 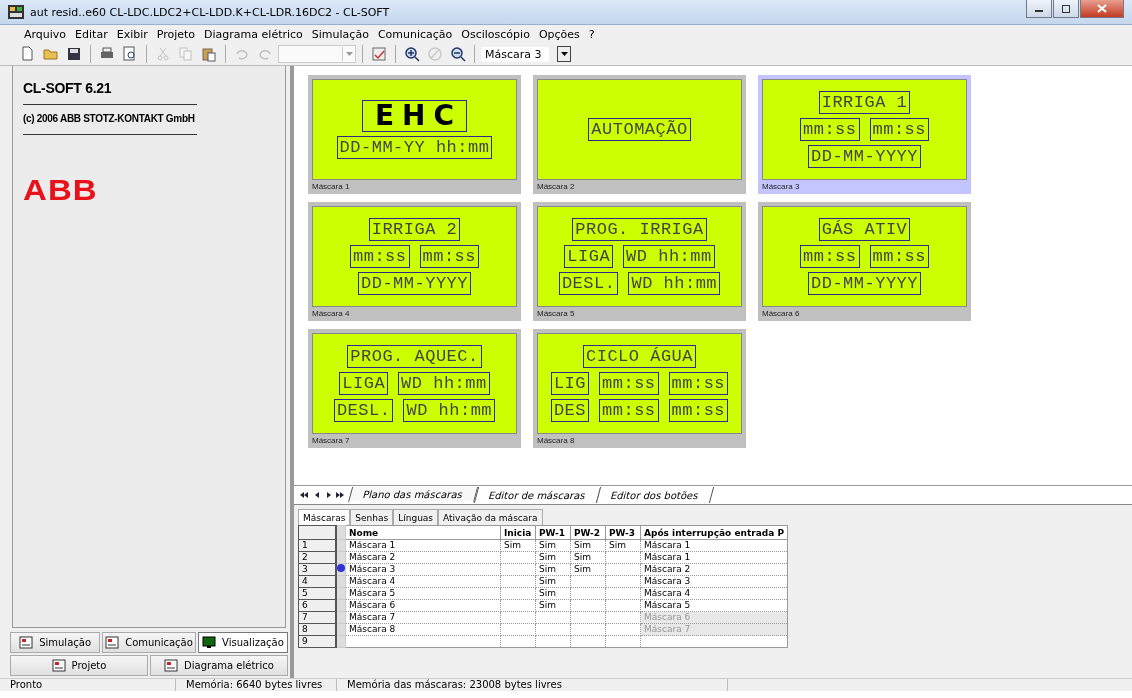 What do you see at coordinates (781, 314) in the screenshot?
I see `mask-label: Máscara 6` at bounding box center [781, 314].